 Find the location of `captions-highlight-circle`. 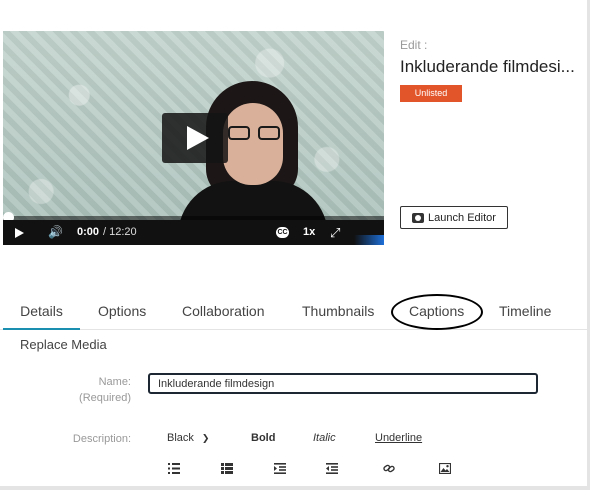

captions-highlight-circle is located at coordinates (437, 312).